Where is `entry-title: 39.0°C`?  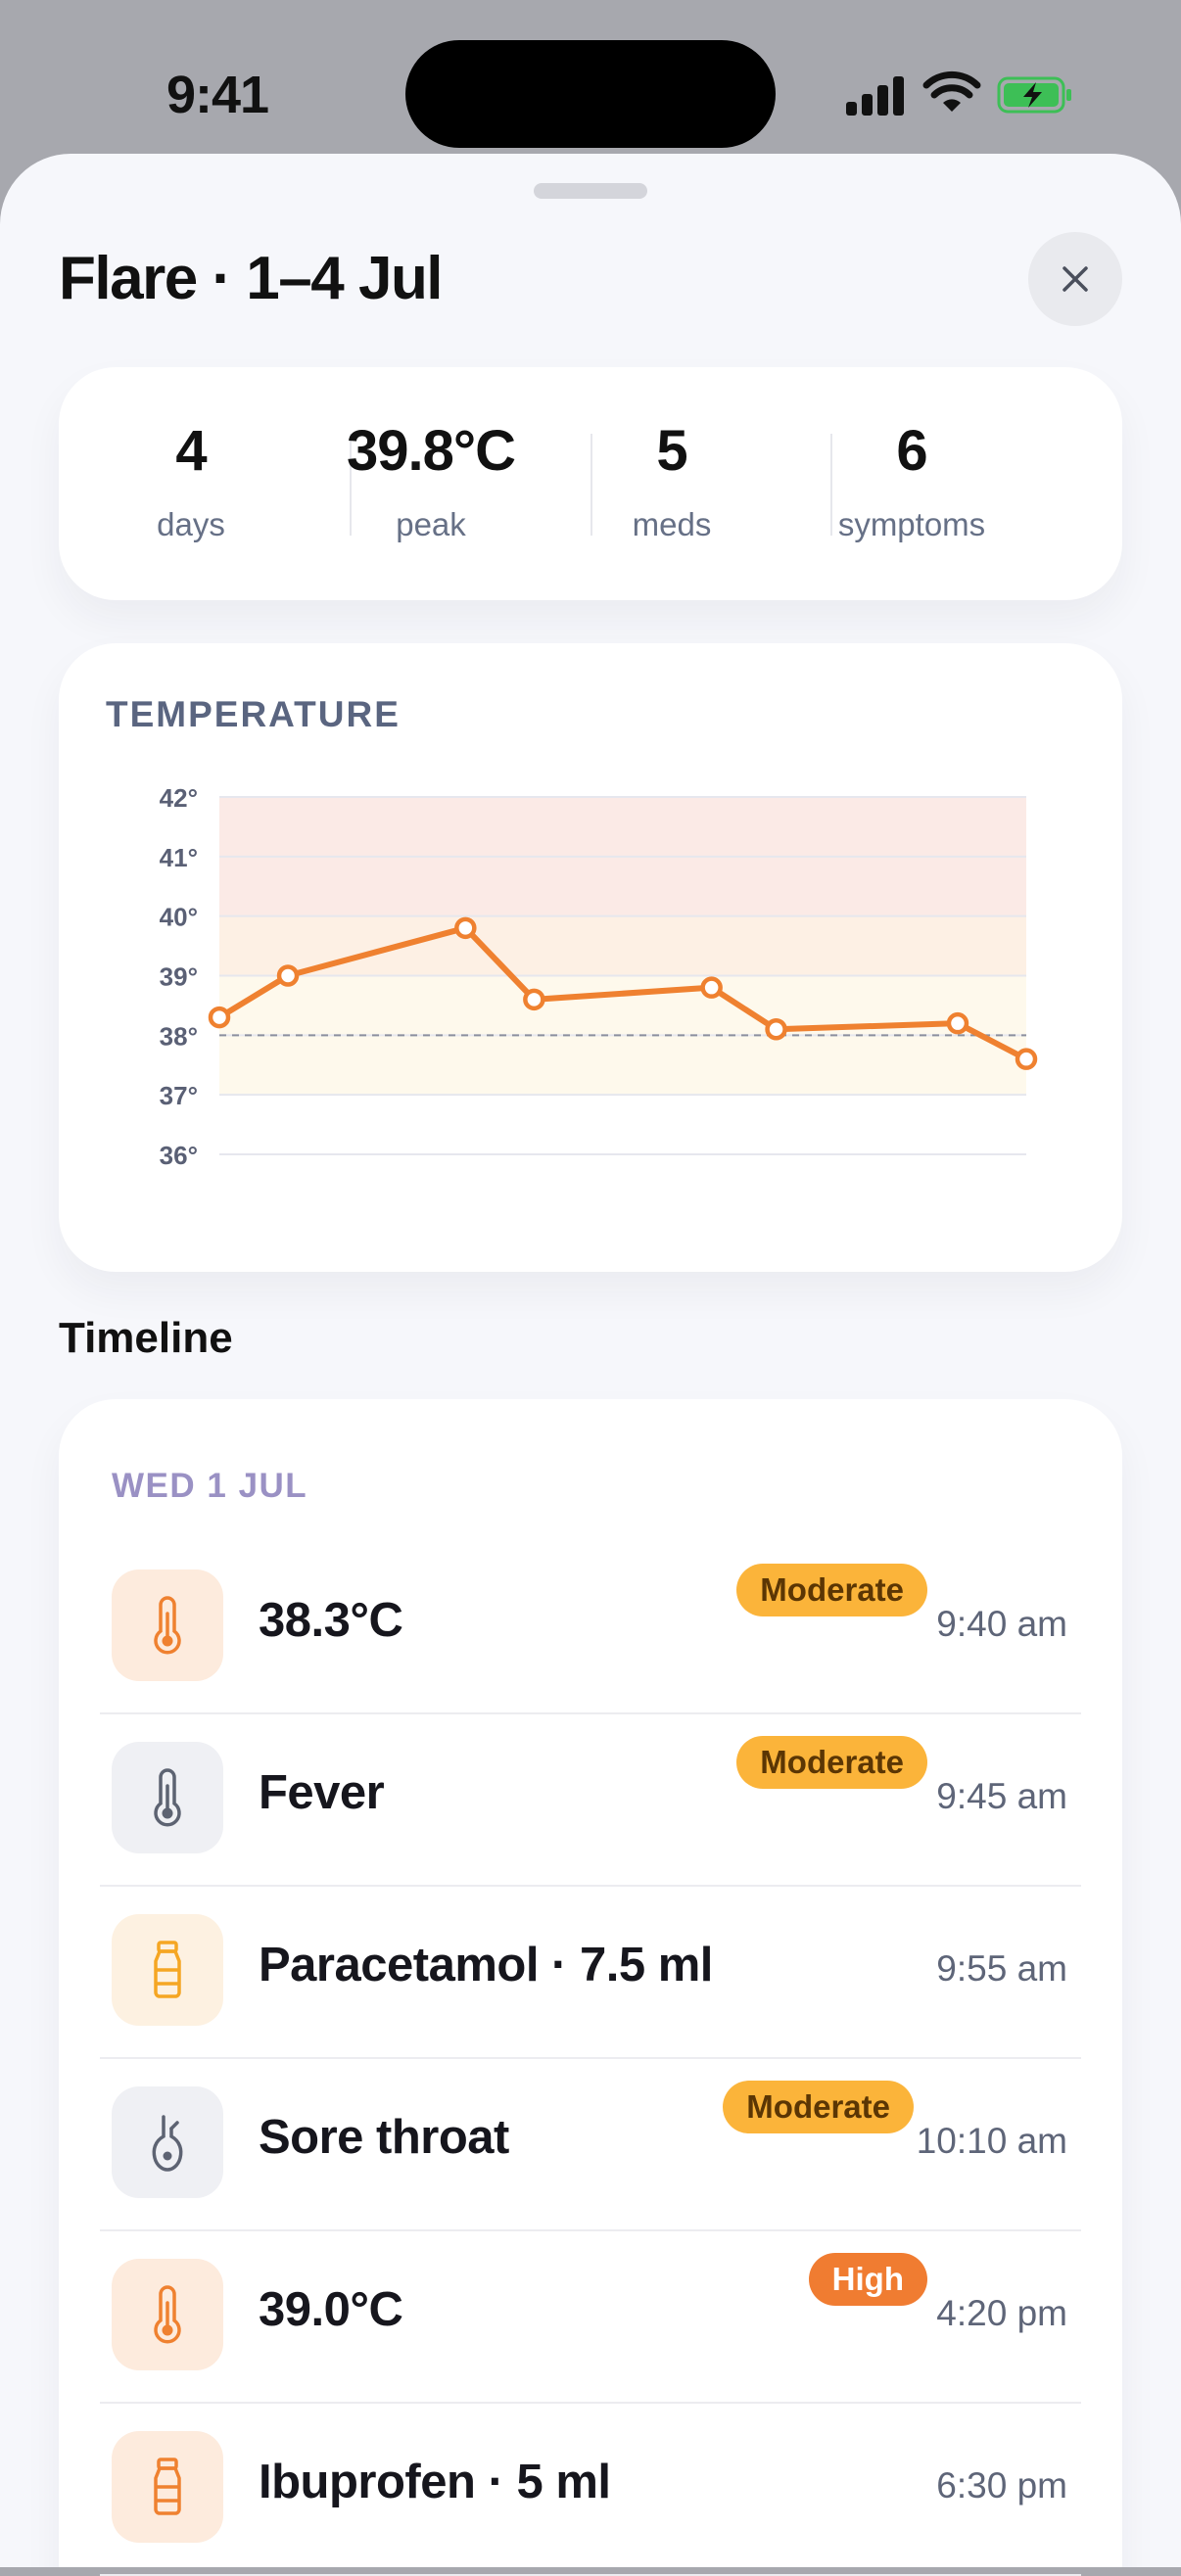
entry-title: 39.0°C is located at coordinates (331, 2309).